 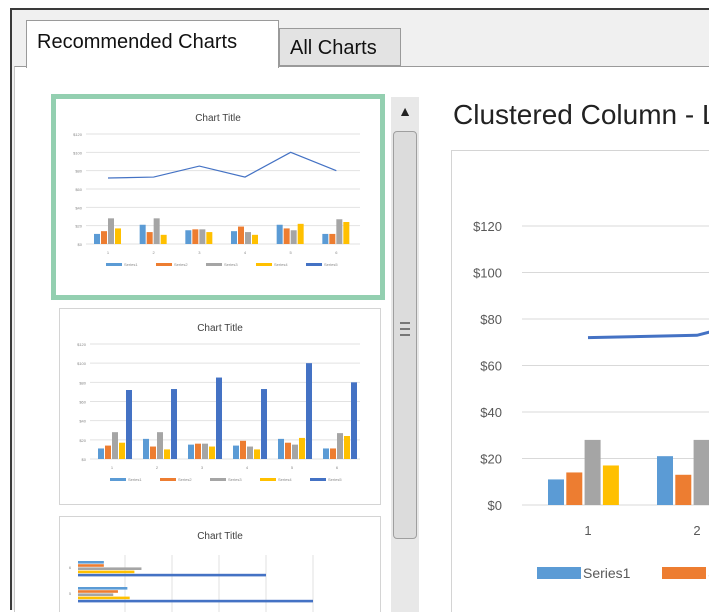 What do you see at coordinates (648, 335) in the screenshot?
I see `line-series5` at bounding box center [648, 335].